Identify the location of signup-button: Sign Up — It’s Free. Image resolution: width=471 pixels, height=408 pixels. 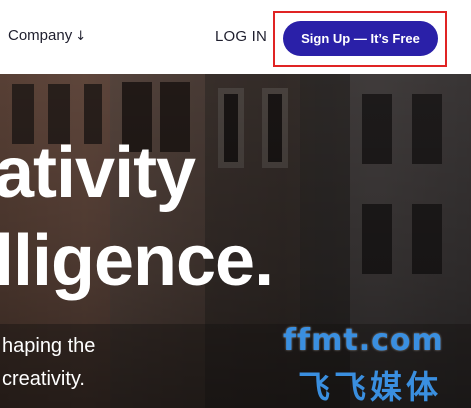
(360, 38).